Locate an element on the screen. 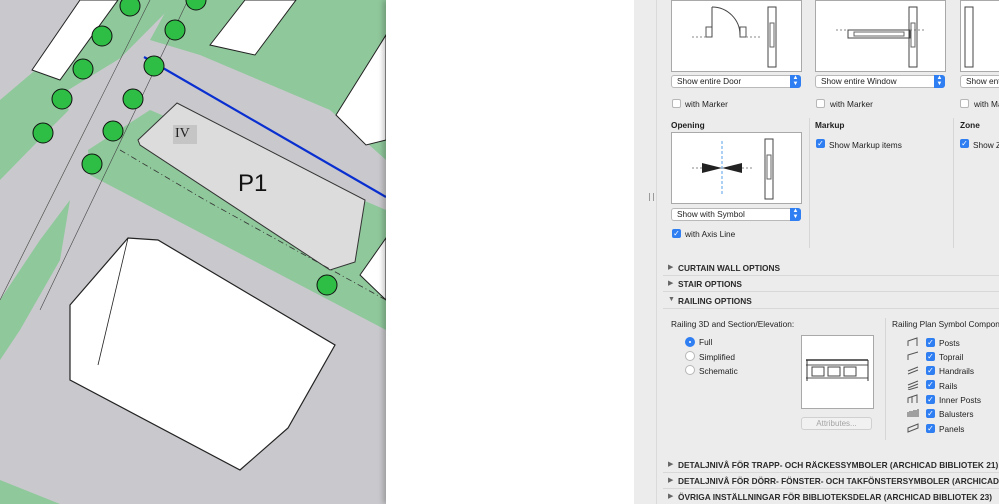  third-marker-label: with Marker is located at coordinates (986, 104).